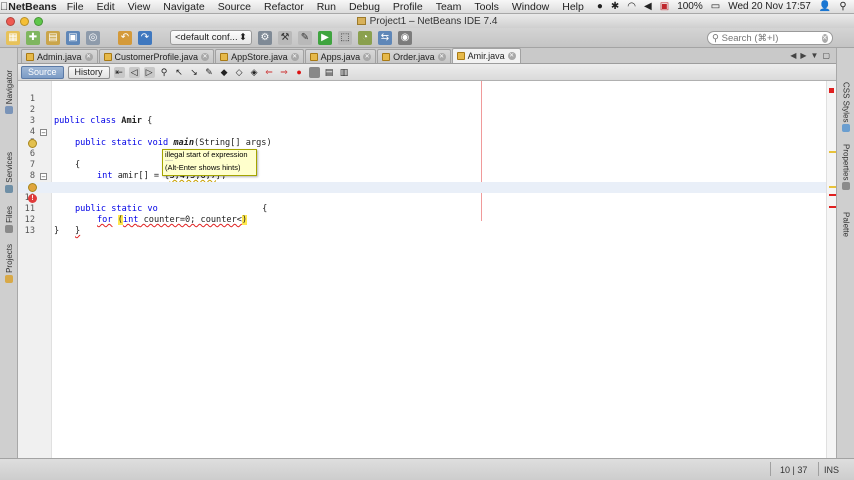 Image resolution: width=854 pixels, height=480 pixels. Describe the element at coordinates (164, 72) in the screenshot. I see `find-icon: ⚲` at that location.